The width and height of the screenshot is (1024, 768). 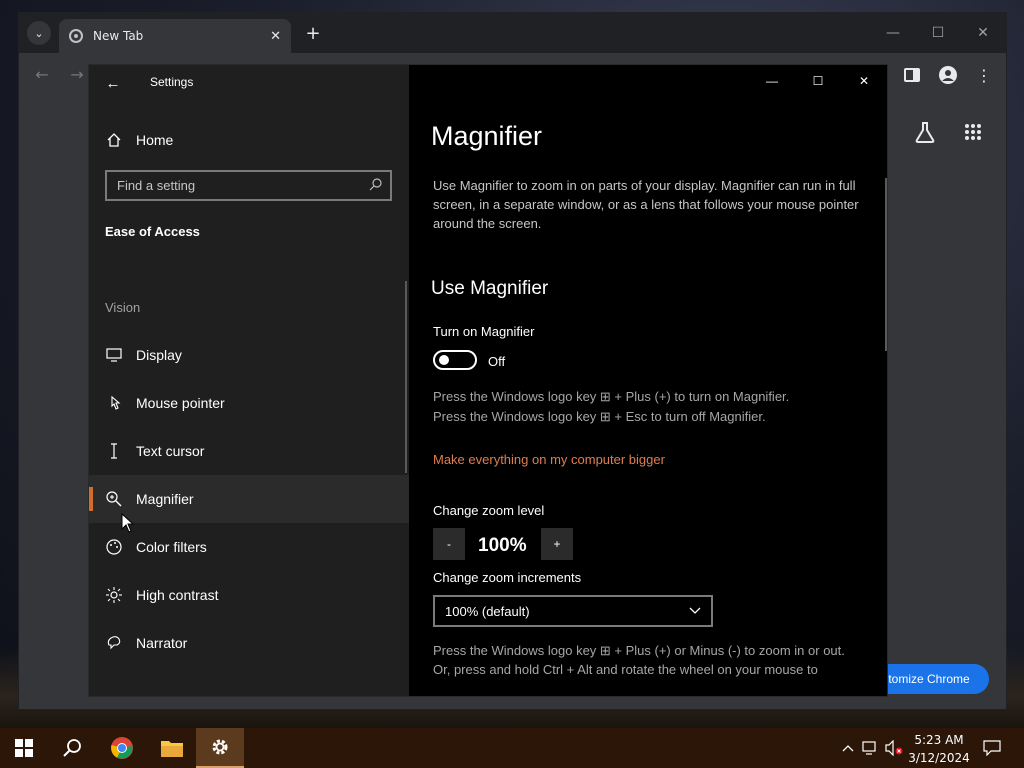 What do you see at coordinates (512, 33) in the screenshot?
I see `chrome-tabstrip: ⌄ New Tab ✕ + — ☐ ✕` at bounding box center [512, 33].